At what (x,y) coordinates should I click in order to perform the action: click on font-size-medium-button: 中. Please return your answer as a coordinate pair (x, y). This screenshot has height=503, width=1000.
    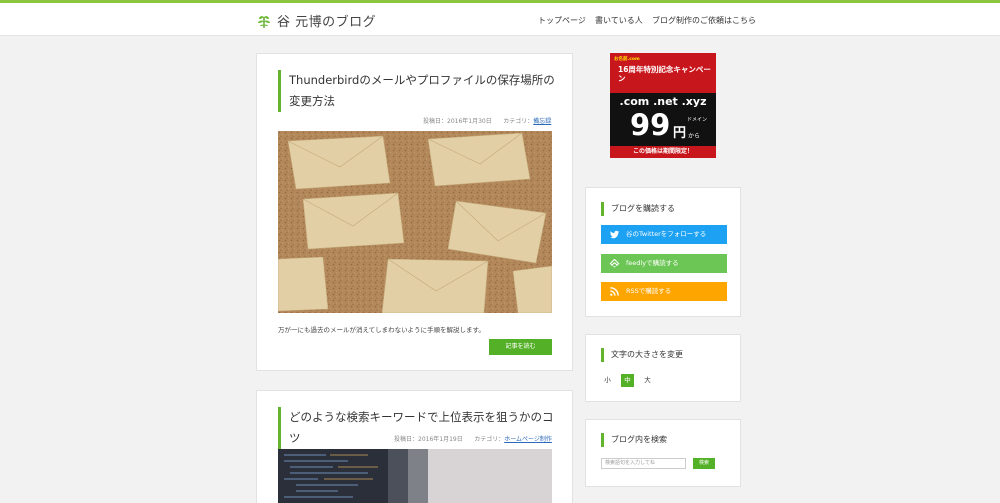
    Looking at the image, I should click on (627, 380).